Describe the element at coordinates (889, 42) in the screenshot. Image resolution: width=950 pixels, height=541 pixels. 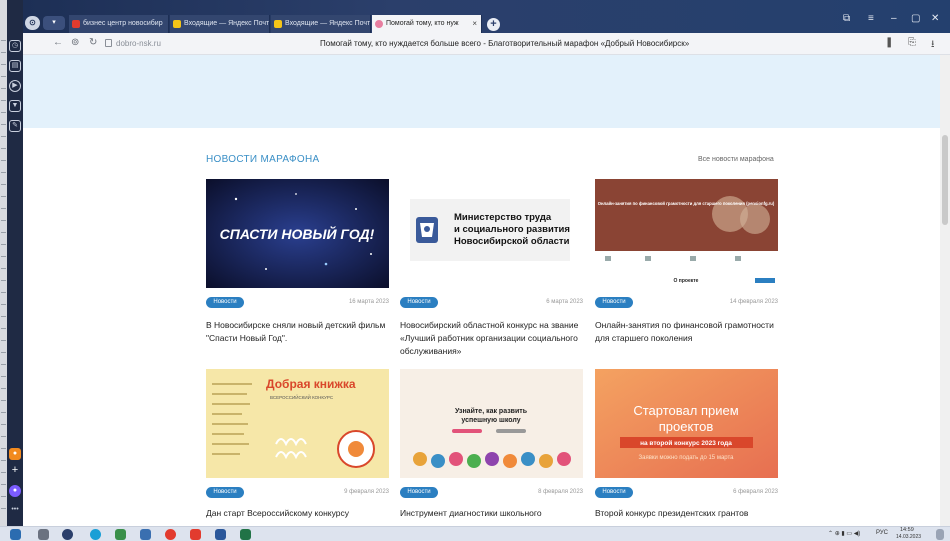
I see `bookmark-icon: ❚` at that location.